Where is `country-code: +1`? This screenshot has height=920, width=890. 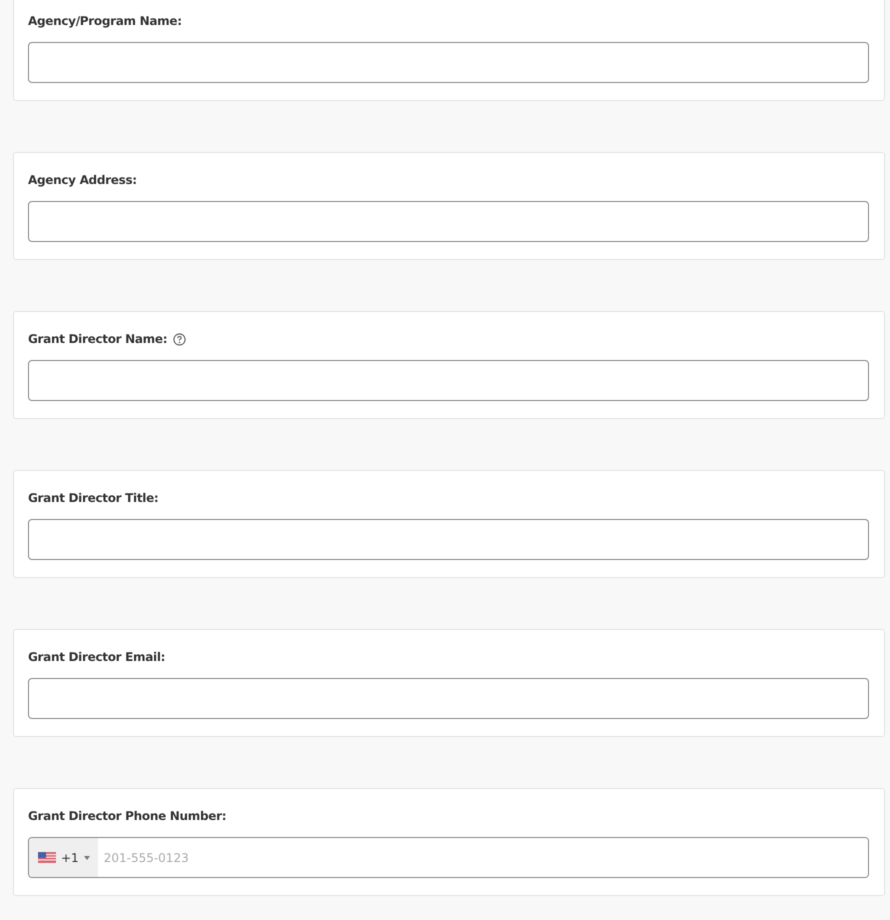 country-code: +1 is located at coordinates (70, 857).